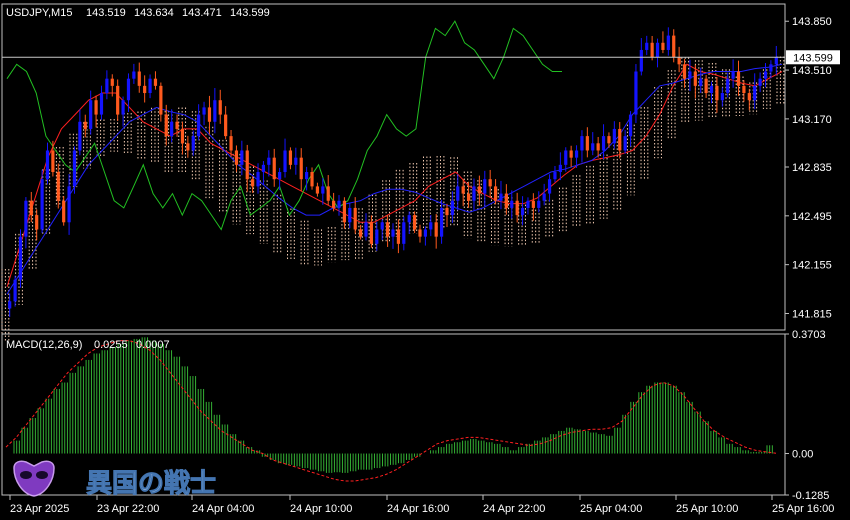 The width and height of the screenshot is (850, 520). I want to click on price-tick-label: 142.835, so click(812, 168).